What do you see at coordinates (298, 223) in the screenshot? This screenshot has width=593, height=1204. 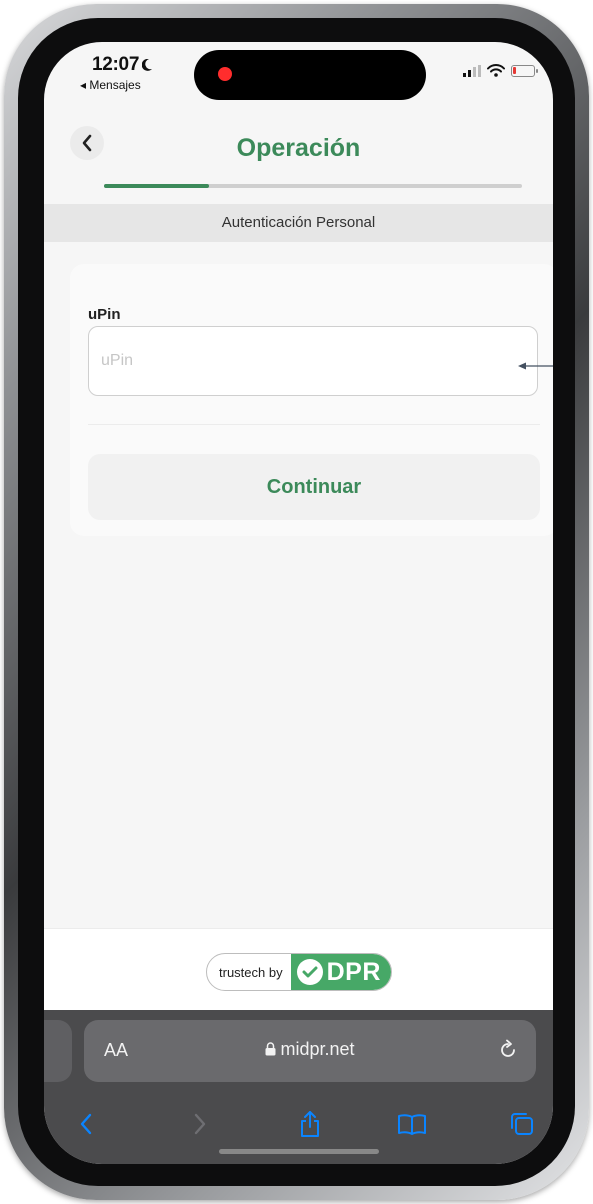 I see `section-subheader: Autenticación Personal` at bounding box center [298, 223].